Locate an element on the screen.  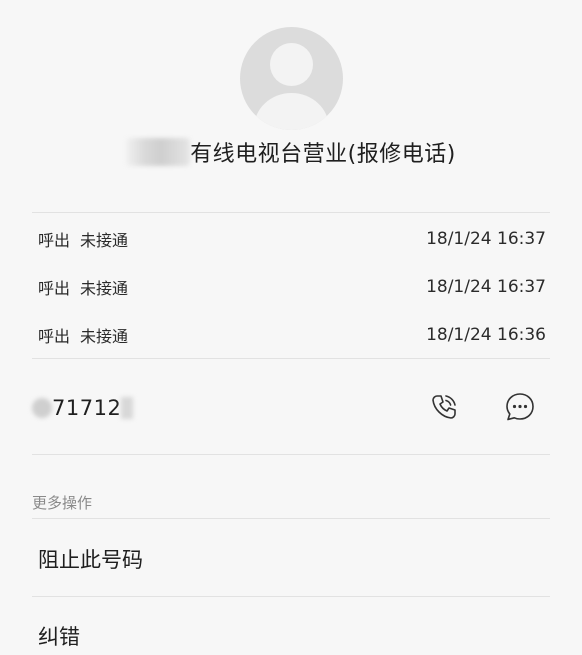
block-number-button: 阻止此号码 is located at coordinates (90, 559).